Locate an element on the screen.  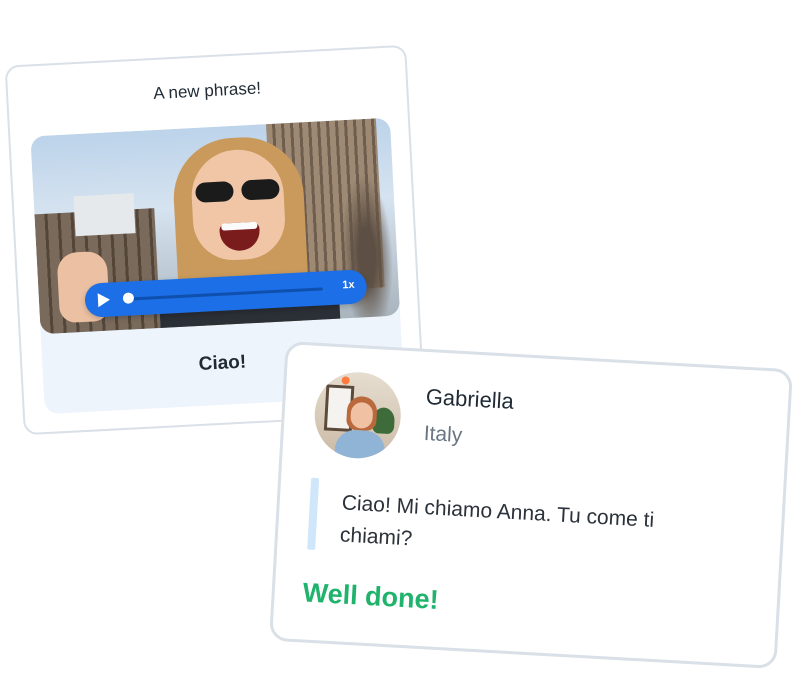
play-icon is located at coordinates (104, 299).